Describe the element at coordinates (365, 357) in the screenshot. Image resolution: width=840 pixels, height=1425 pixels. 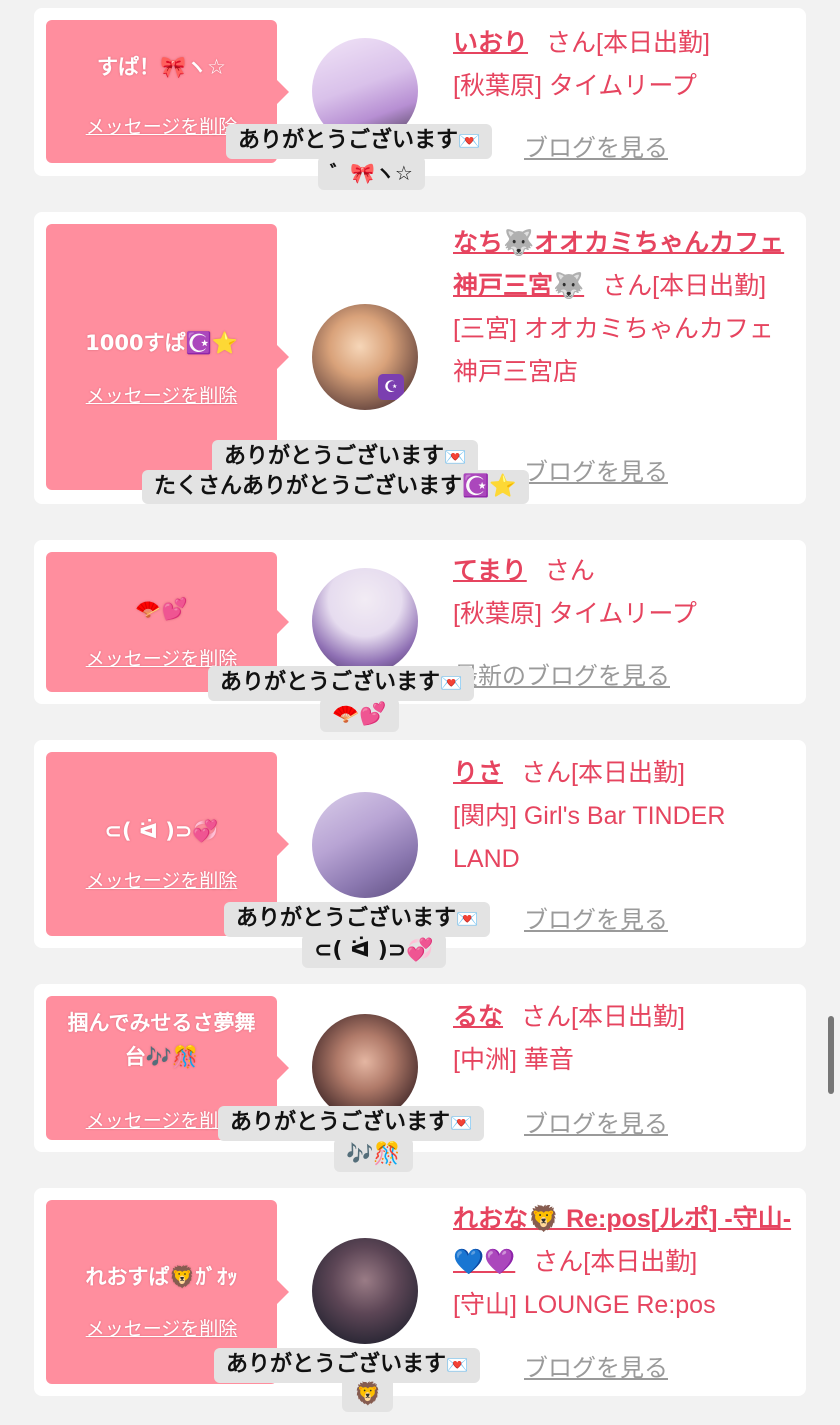
I see `avatar: ☪` at that location.